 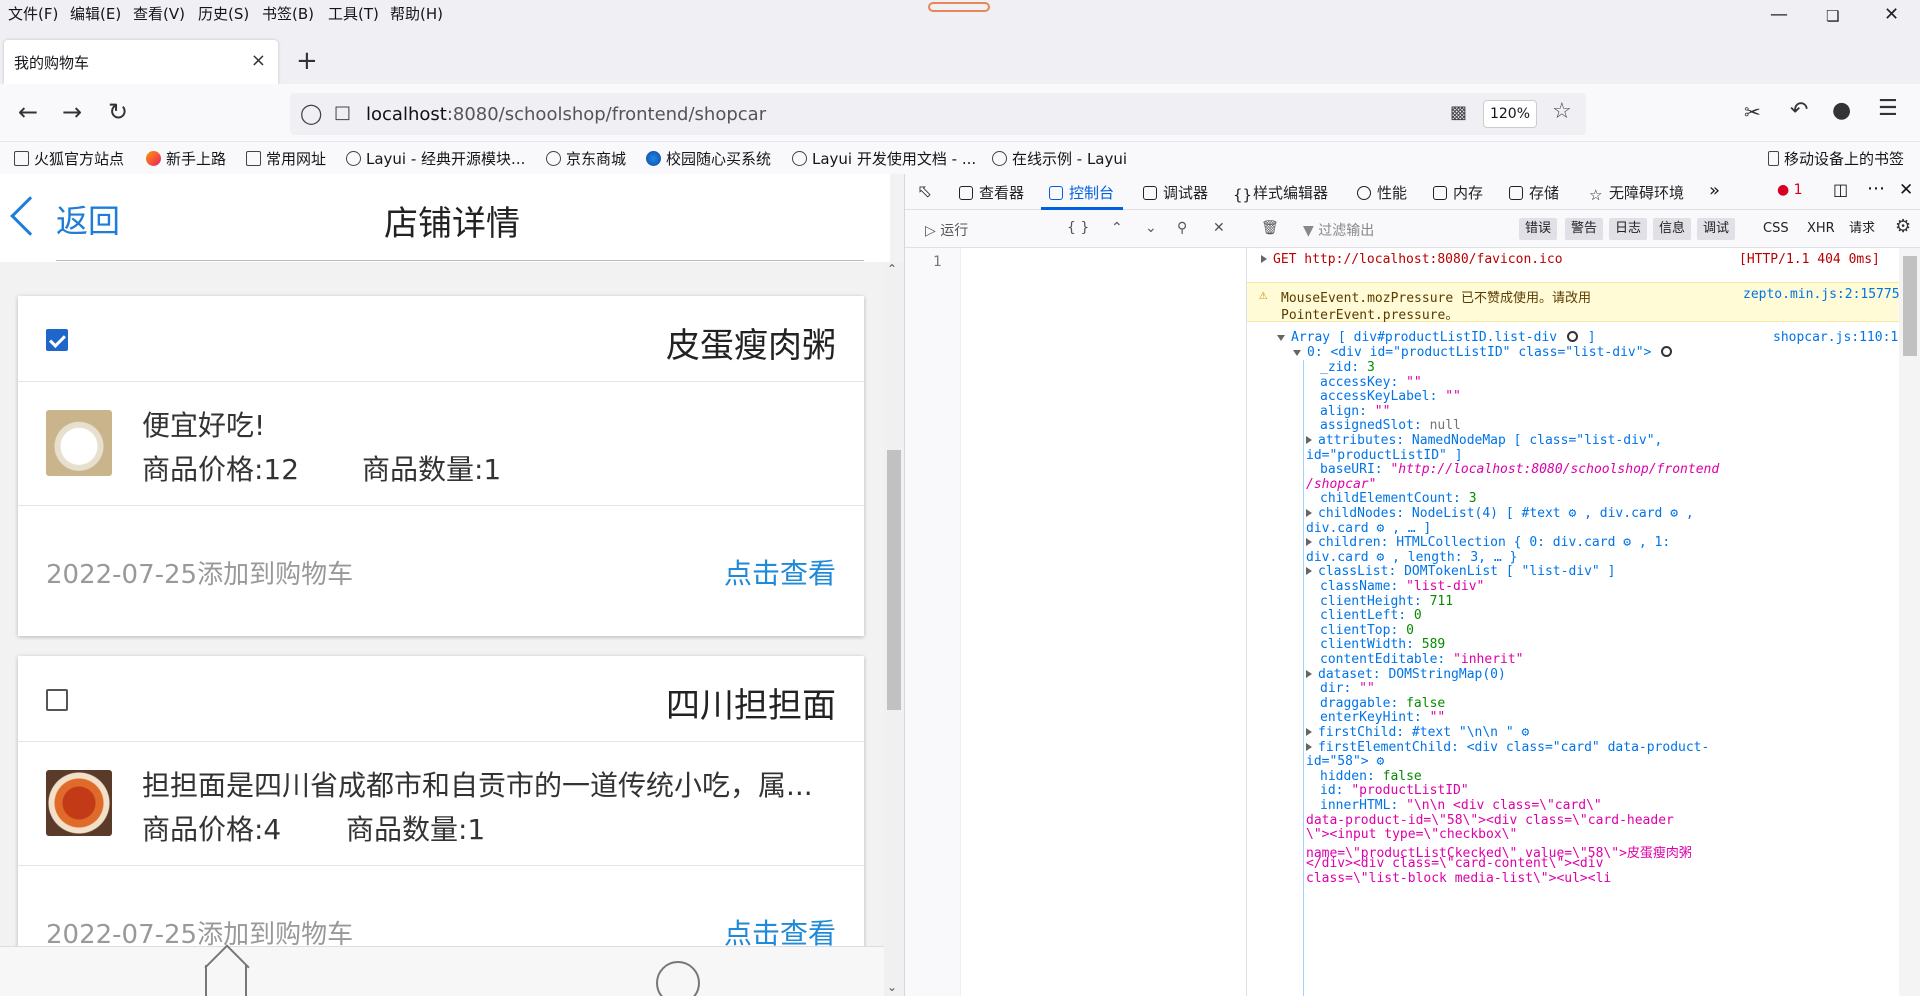 What do you see at coordinates (1790, 190) in the screenshot?
I see `error-badge: ● 1` at bounding box center [1790, 190].